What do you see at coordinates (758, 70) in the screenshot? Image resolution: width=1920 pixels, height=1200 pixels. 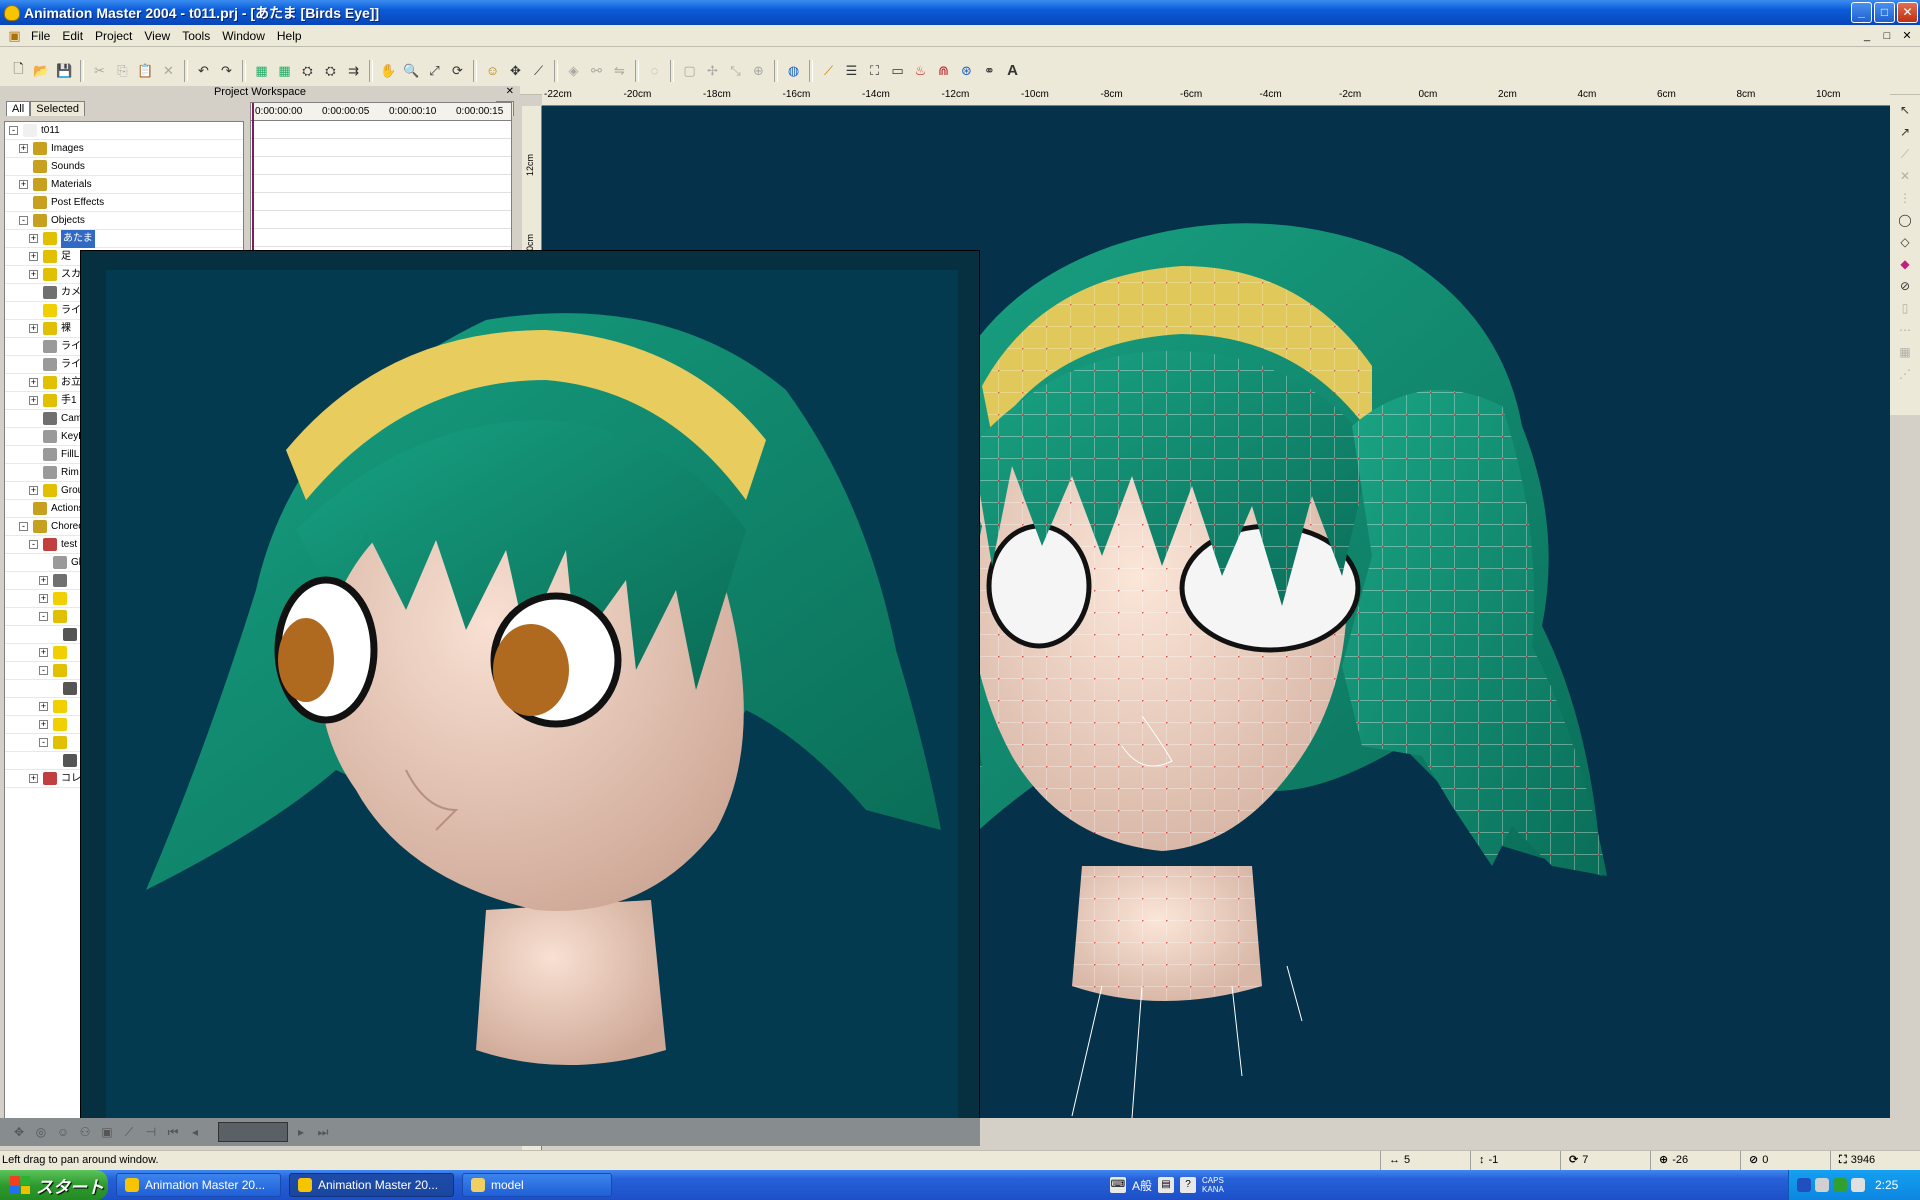 I see `rotate-icon: ⊕` at bounding box center [758, 70].